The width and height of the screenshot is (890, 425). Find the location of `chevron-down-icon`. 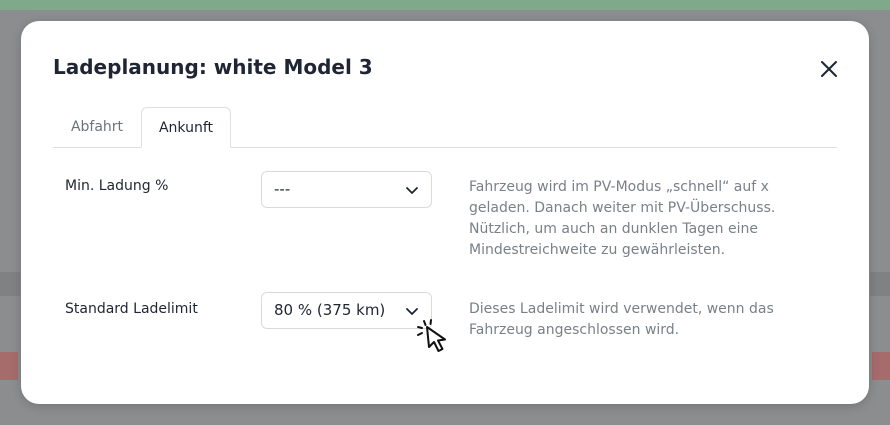

chevron-down-icon is located at coordinates (412, 190).